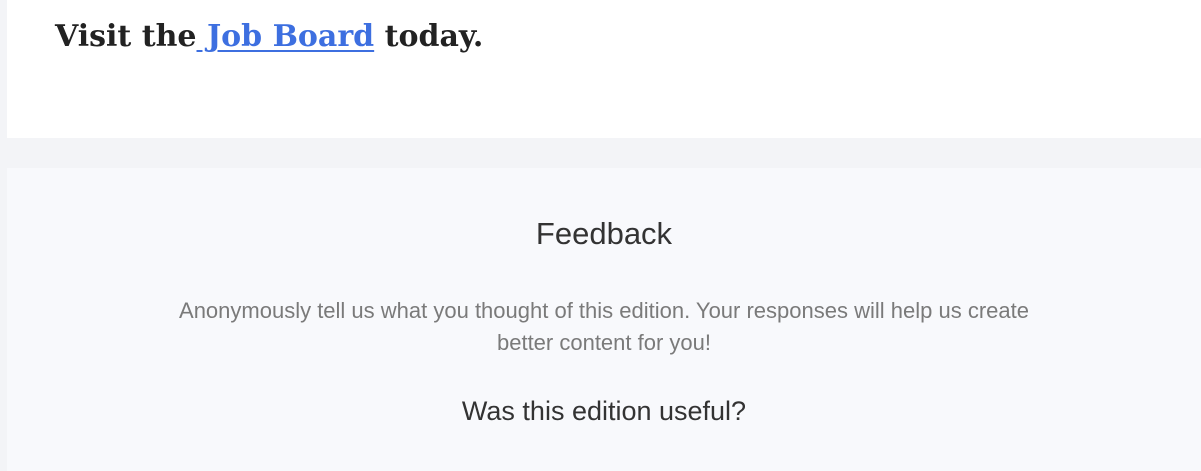 The width and height of the screenshot is (1201, 471). What do you see at coordinates (429, 36) in the screenshot?
I see `job-board-suffix: today.` at bounding box center [429, 36].